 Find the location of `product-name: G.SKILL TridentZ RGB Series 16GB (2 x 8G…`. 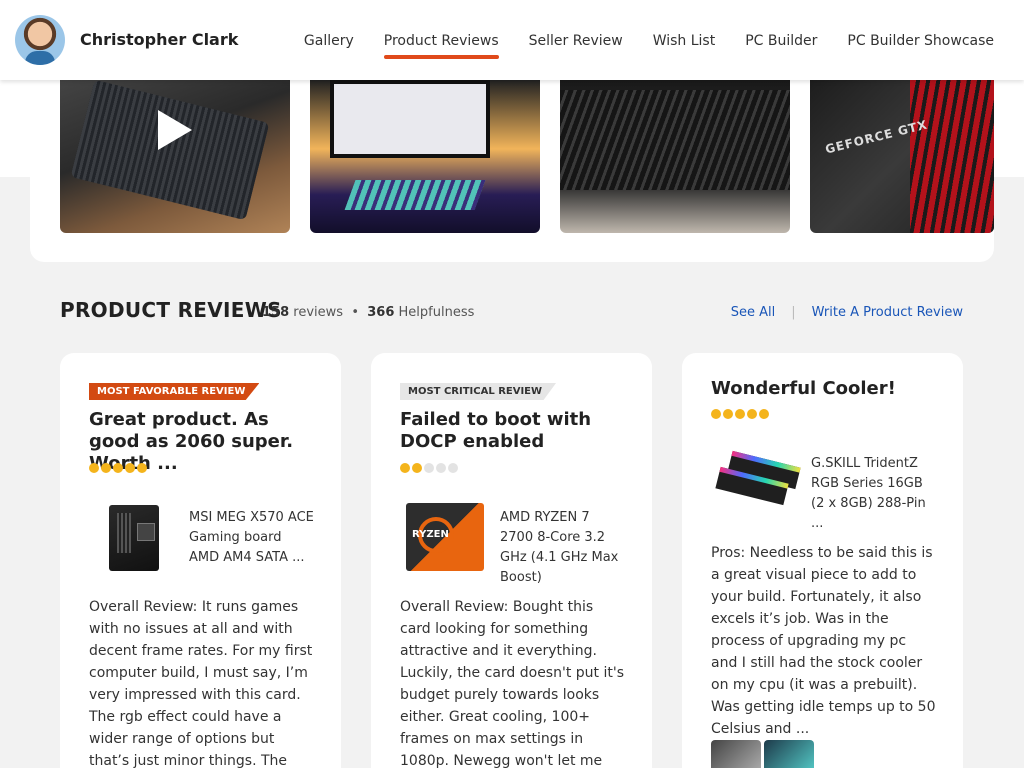

product-name: G.SKILL TridentZ RGB Series 16GB (2 x 8G… is located at coordinates (873, 494).